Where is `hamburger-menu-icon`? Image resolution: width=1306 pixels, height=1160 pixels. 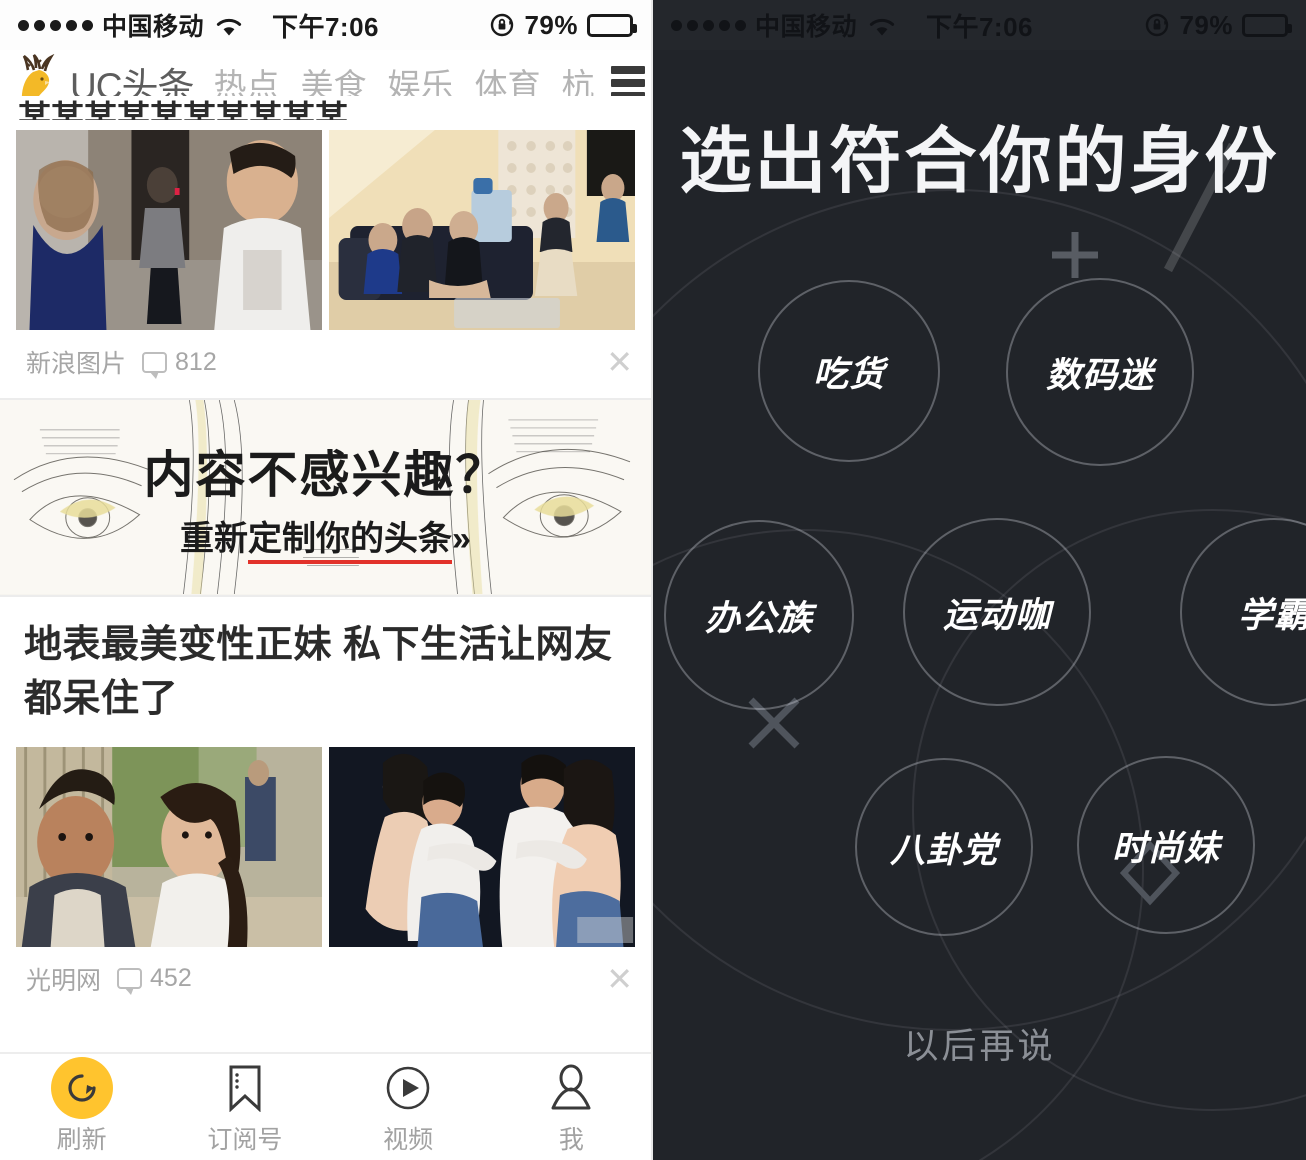
hamburger-menu-icon is located at coordinates (625, 83).